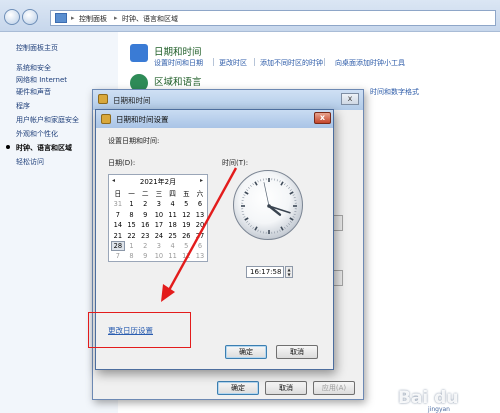 The width and height of the screenshot is (500, 413). What do you see at coordinates (199, 234) in the screenshot?
I see `annotation-arrow-icon` at bounding box center [199, 234].